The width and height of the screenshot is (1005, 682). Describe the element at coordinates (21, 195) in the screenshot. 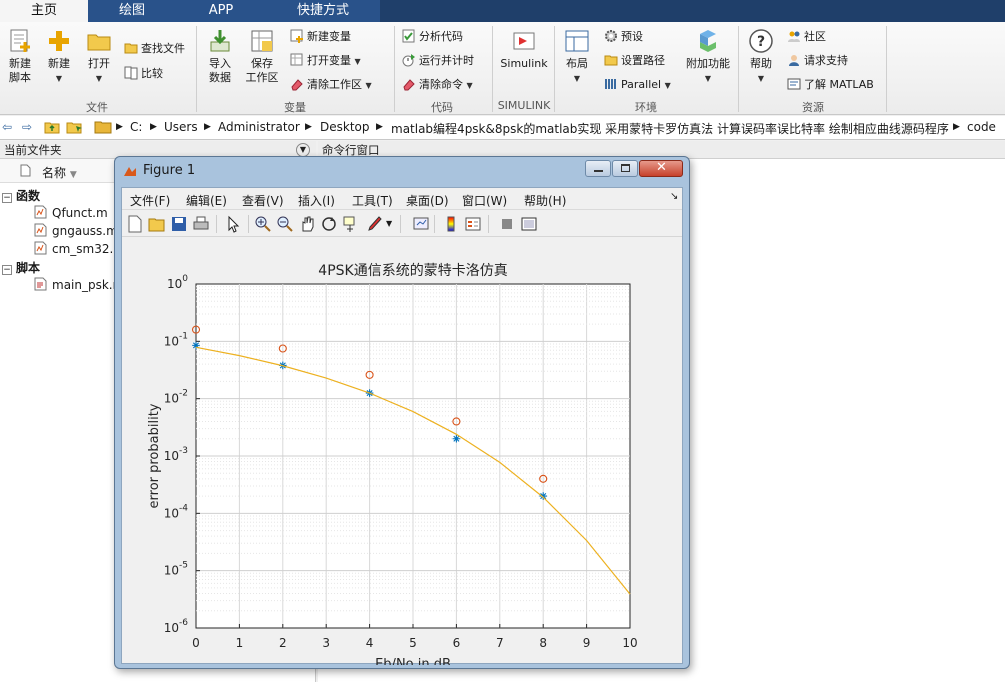

I see `section-functions: − 函数` at that location.